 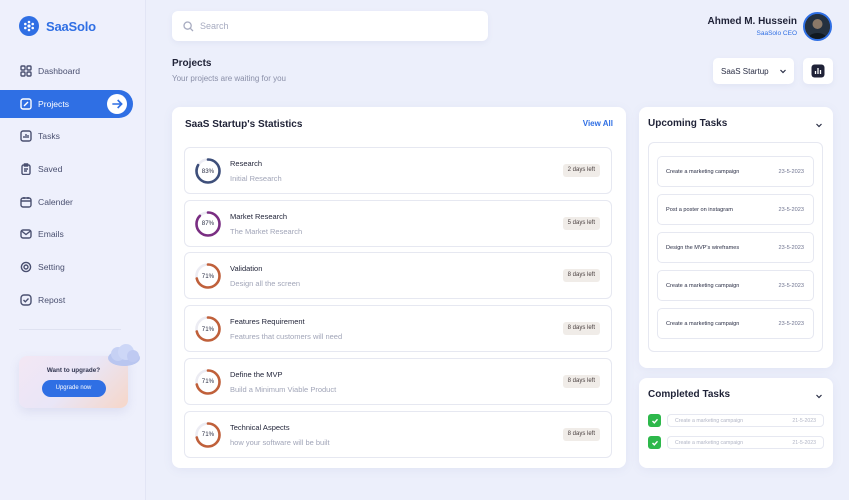 I want to click on project-select: SaaS Startup, so click(x=753, y=71).